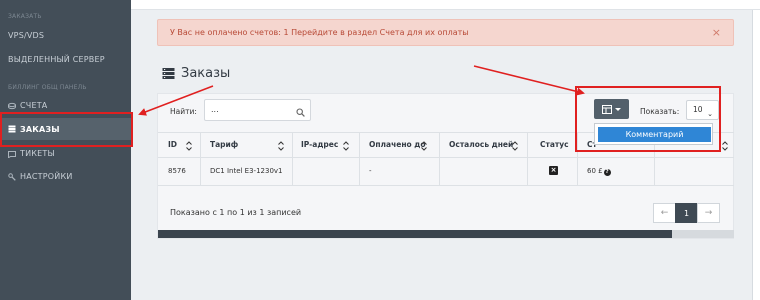 This screenshot has width=760, height=300. I want to click on sidebar-item-tickets: ТИКЕТЫ, so click(31, 153).